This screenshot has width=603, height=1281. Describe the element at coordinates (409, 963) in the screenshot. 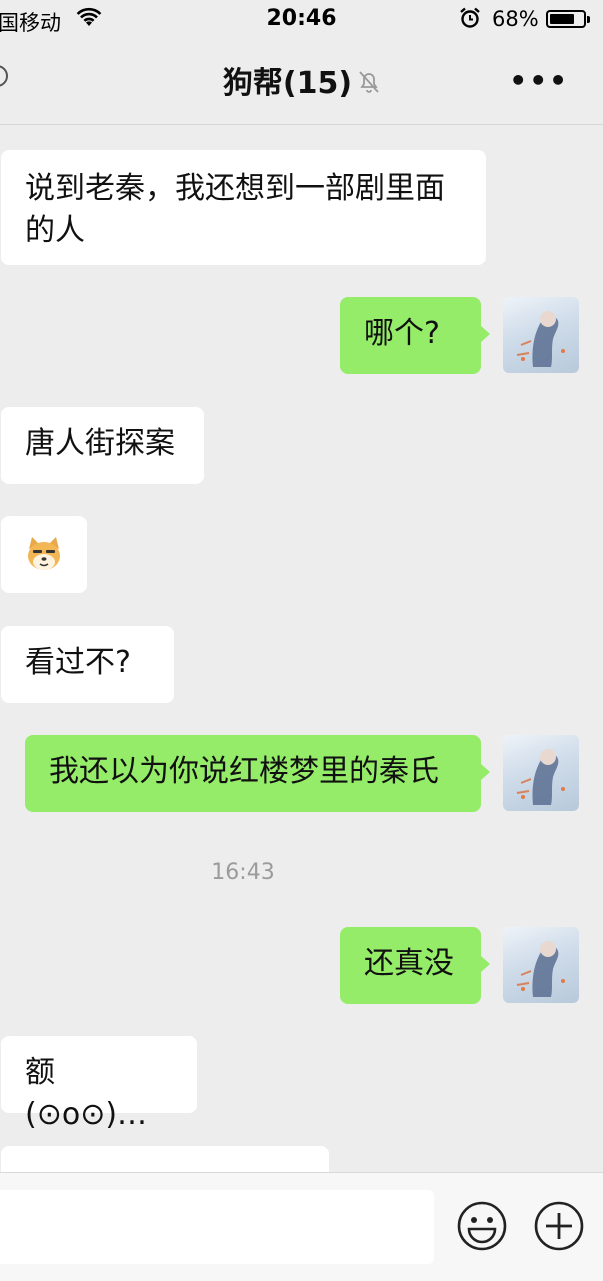

I see `message-text: 还真没` at that location.